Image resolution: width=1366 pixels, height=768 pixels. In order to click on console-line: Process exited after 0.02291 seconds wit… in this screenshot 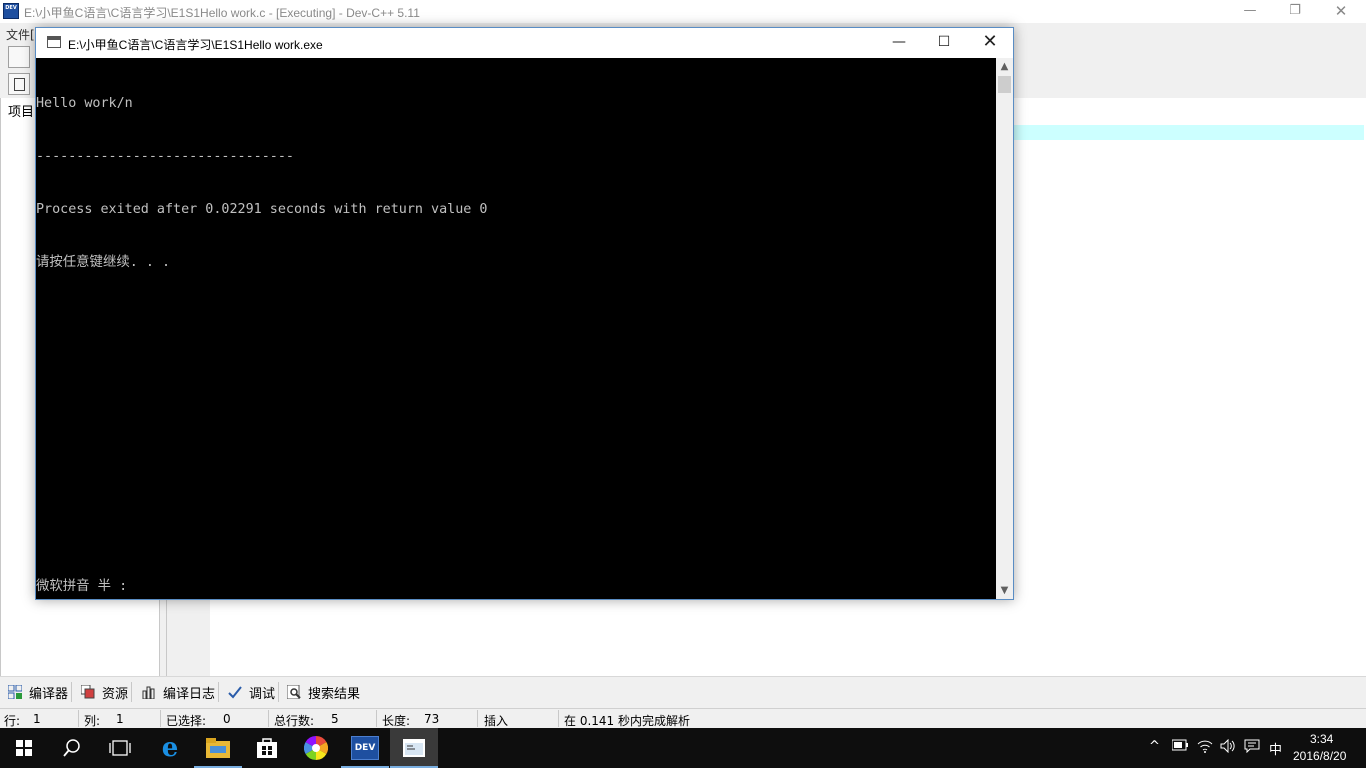, I will do `click(262, 209)`.